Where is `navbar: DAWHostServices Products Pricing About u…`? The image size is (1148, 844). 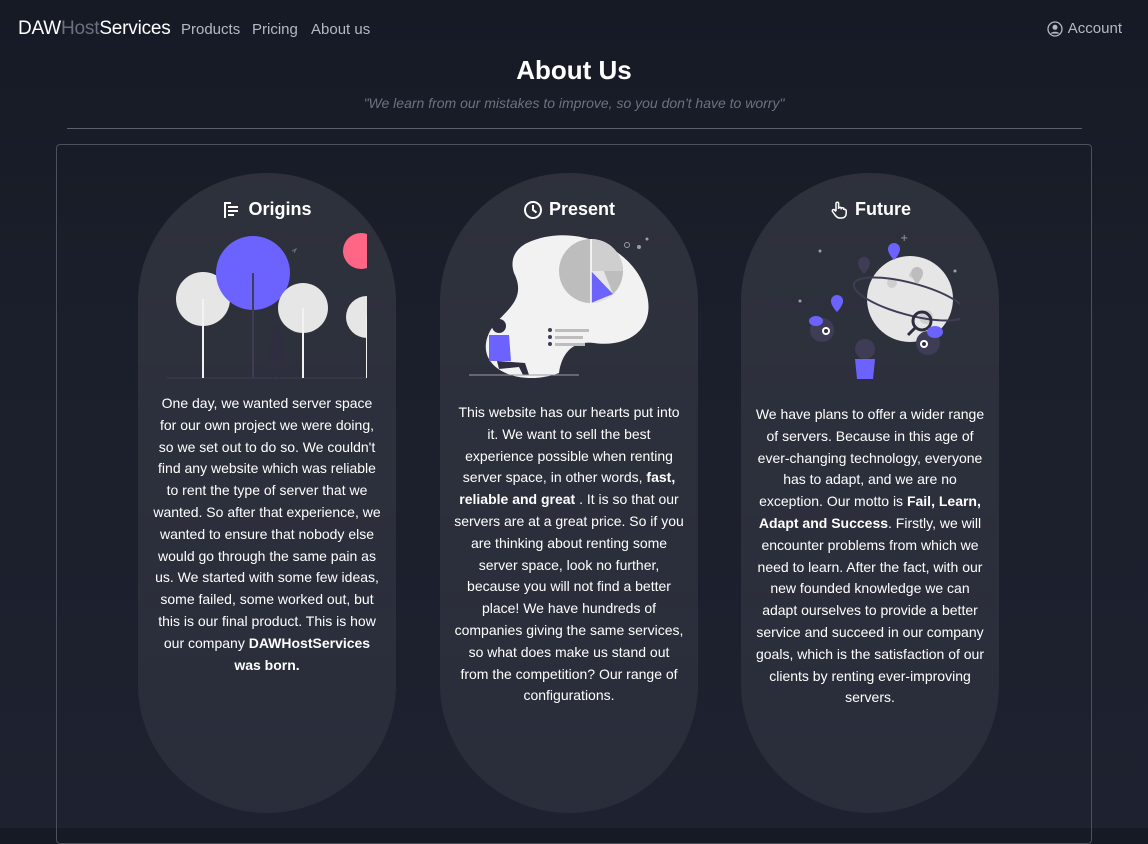
navbar: DAWHostServices Products Pricing About u… is located at coordinates (574, 29).